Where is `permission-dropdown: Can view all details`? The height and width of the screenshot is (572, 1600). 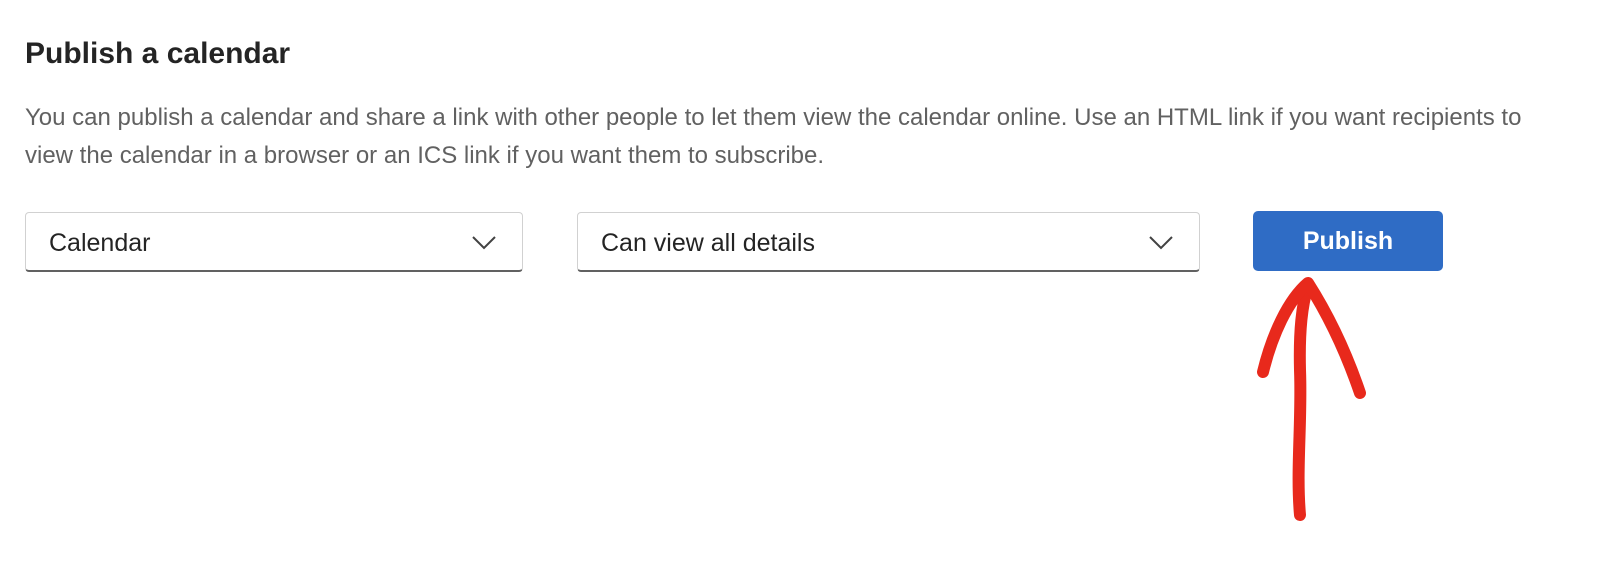
permission-dropdown: Can view all details is located at coordinates (888, 242).